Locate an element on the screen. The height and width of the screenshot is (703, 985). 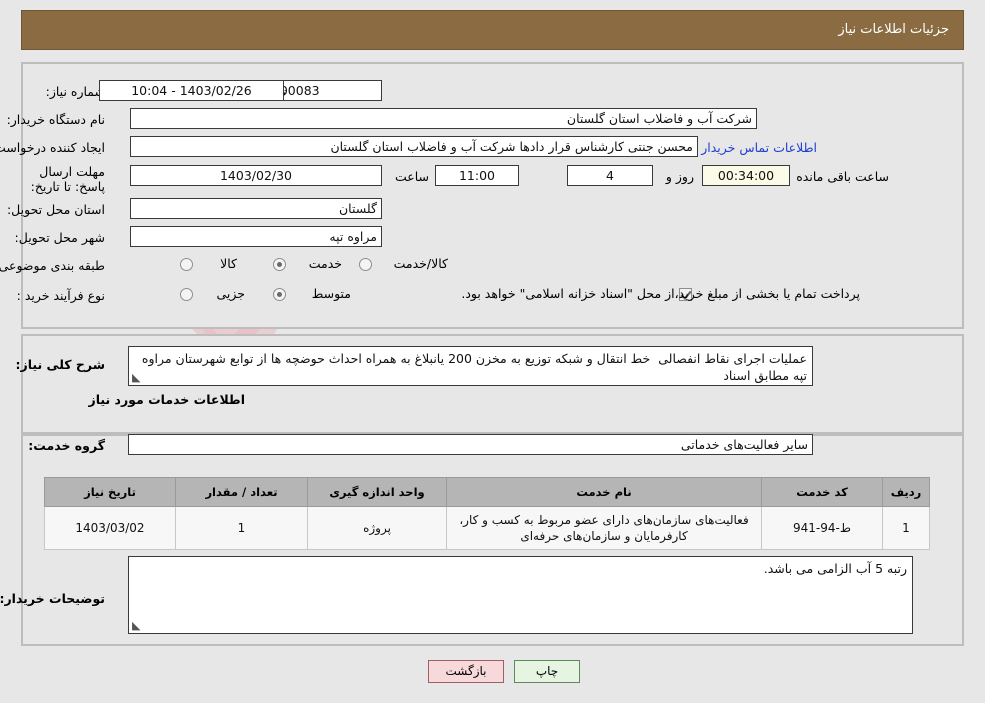
radio-category-kala-label: کالا is located at coordinates (228, 263).